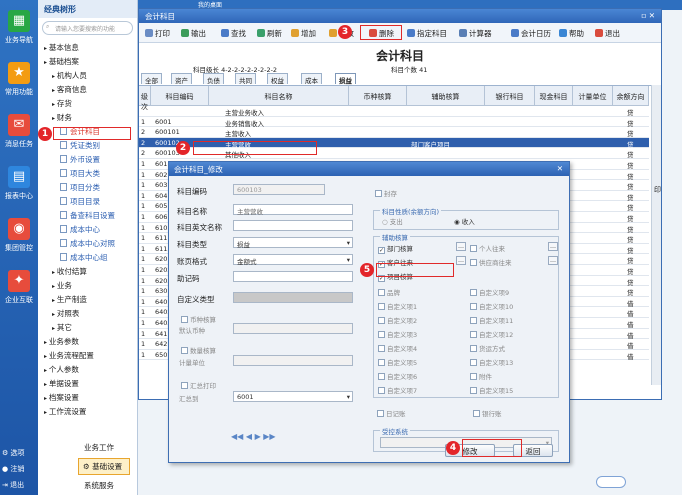  What do you see at coordinates (397, 376) in the screenshot?
I see `aux-checkbox: 自定义项6` at bounding box center [397, 376].